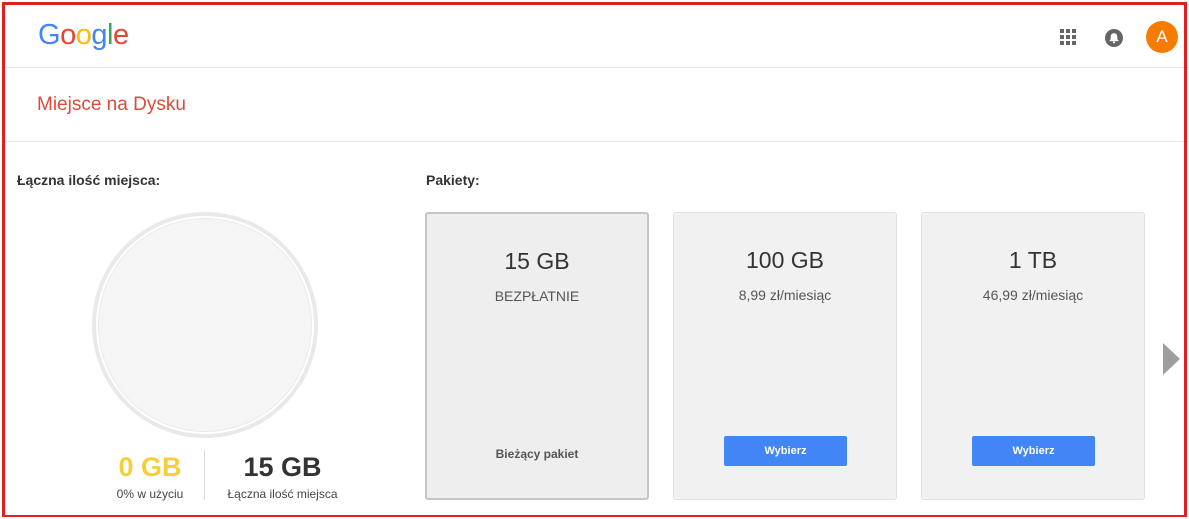 Image resolution: width=1189 pixels, height=519 pixels. What do you see at coordinates (1171, 359) in the screenshot?
I see `chevron-right-icon` at bounding box center [1171, 359].